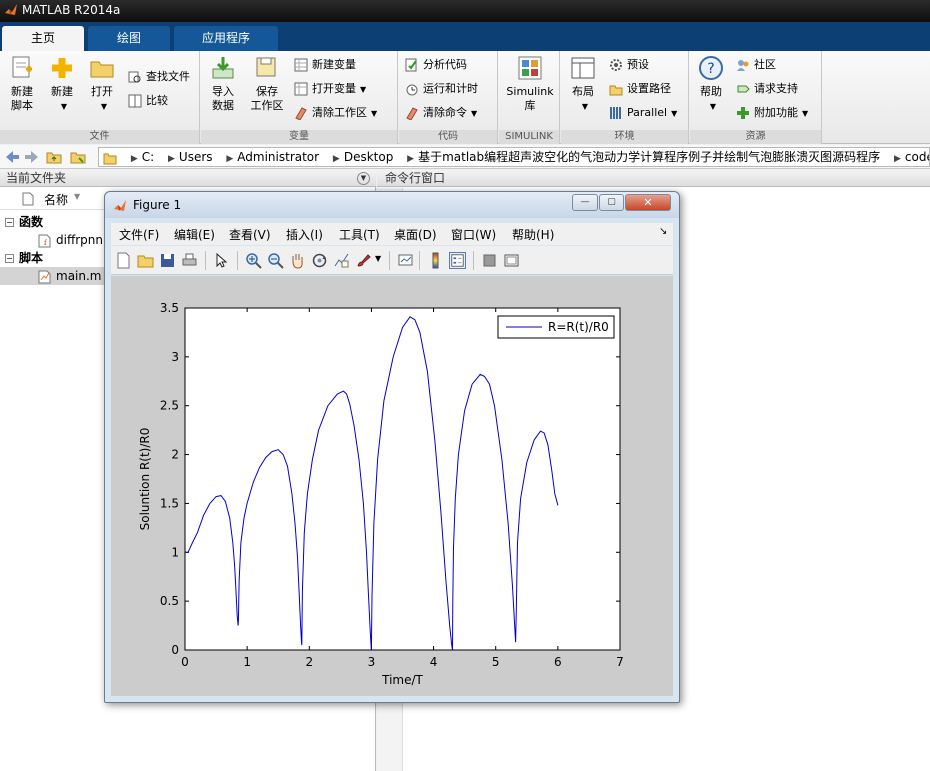  What do you see at coordinates (640, 89) in the screenshot?
I see `set-path-button: 设置路径` at bounding box center [640, 89].